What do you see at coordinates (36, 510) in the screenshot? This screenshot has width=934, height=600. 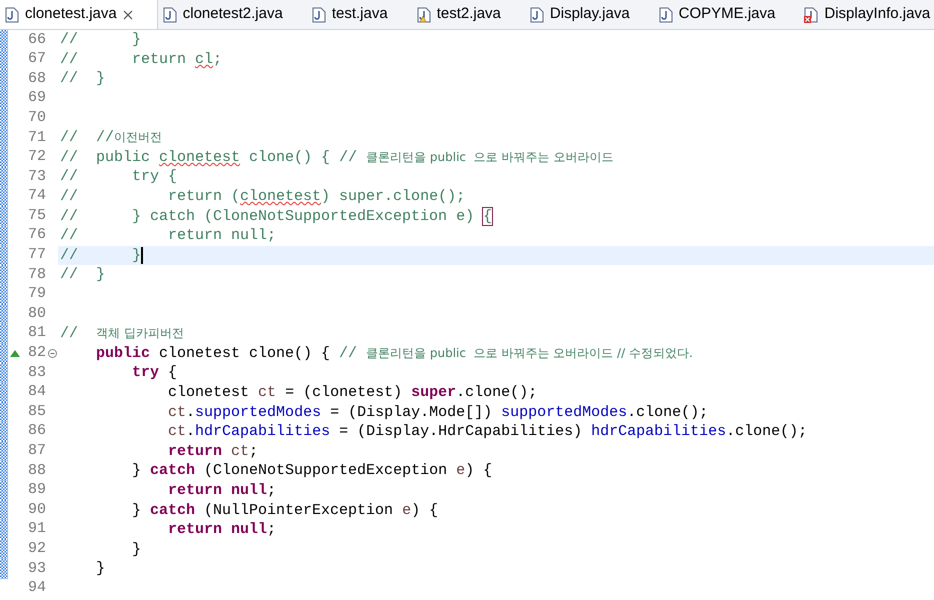 I see `line-number: 90` at bounding box center [36, 510].